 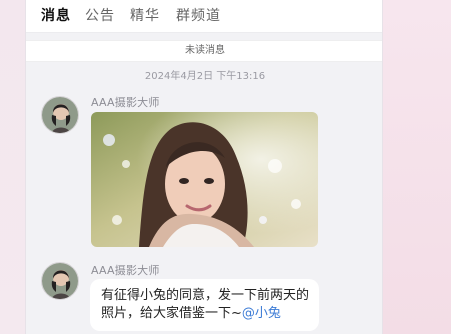 What do you see at coordinates (205, 76) in the screenshot?
I see `message-timestamp: 2024年4月2日 下午13:16` at bounding box center [205, 76].